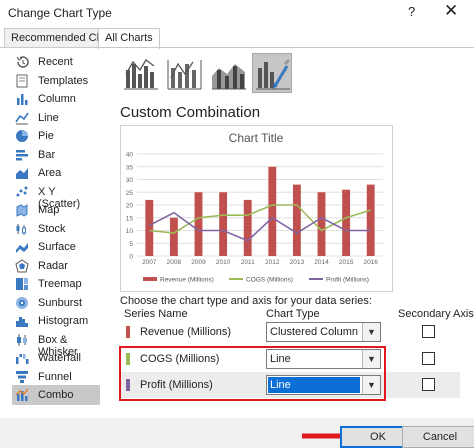  Describe the element at coordinates (22, 358) in the screenshot. I see `waterfall-chart-icon` at that location.